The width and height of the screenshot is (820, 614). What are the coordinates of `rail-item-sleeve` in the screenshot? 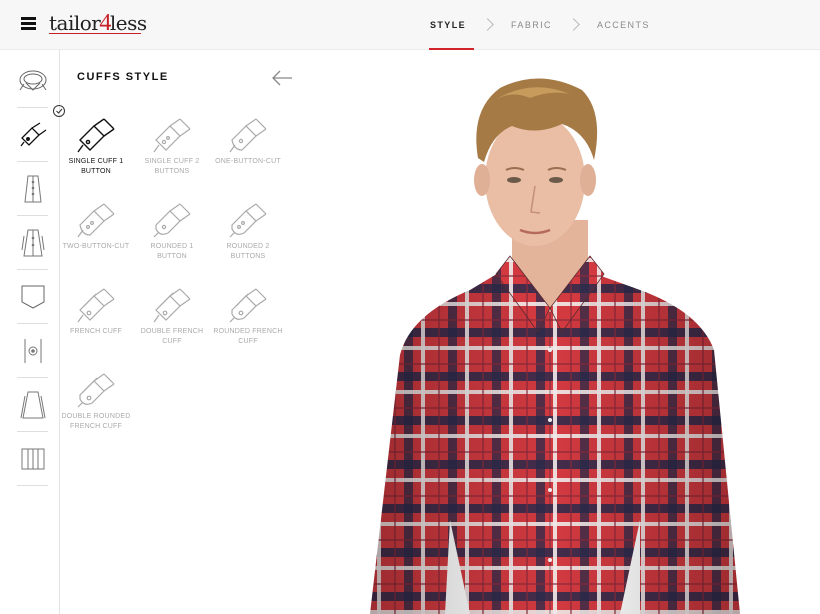 It's located at (32, 405).